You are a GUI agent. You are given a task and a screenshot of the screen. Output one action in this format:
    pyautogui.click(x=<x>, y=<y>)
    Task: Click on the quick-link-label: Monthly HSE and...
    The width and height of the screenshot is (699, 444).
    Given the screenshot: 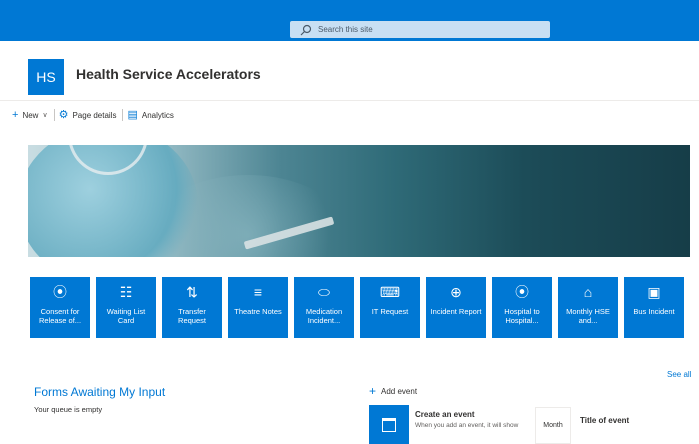 What is the action you would take?
    pyautogui.click(x=588, y=316)
    